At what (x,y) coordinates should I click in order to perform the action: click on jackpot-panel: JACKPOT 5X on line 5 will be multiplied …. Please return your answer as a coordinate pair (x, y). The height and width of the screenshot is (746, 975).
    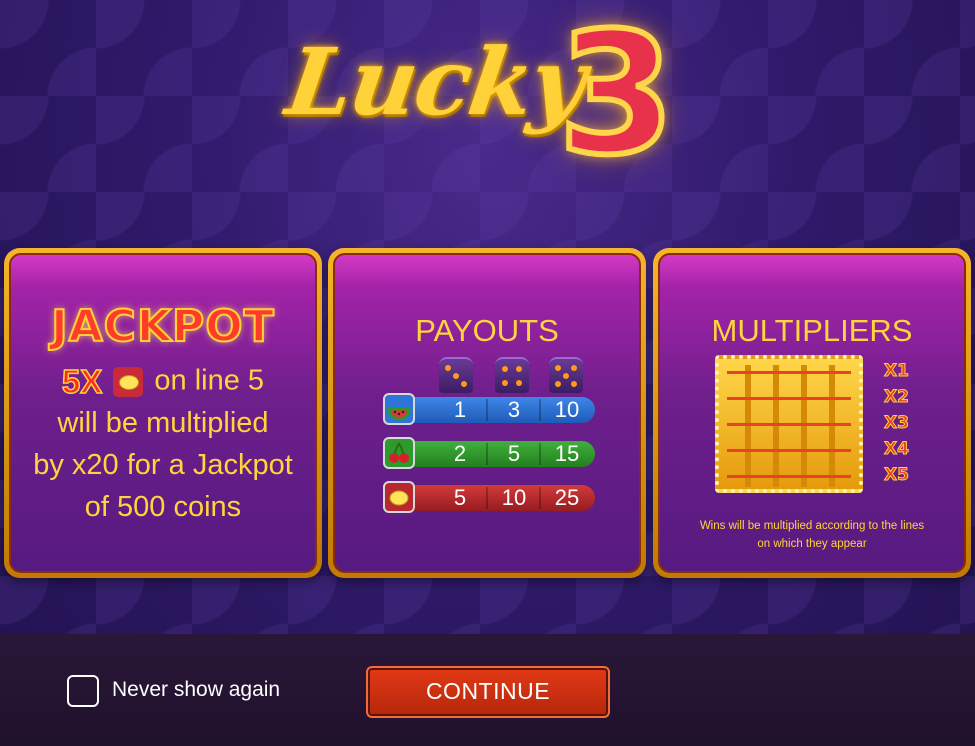
    Looking at the image, I should click on (163, 413).